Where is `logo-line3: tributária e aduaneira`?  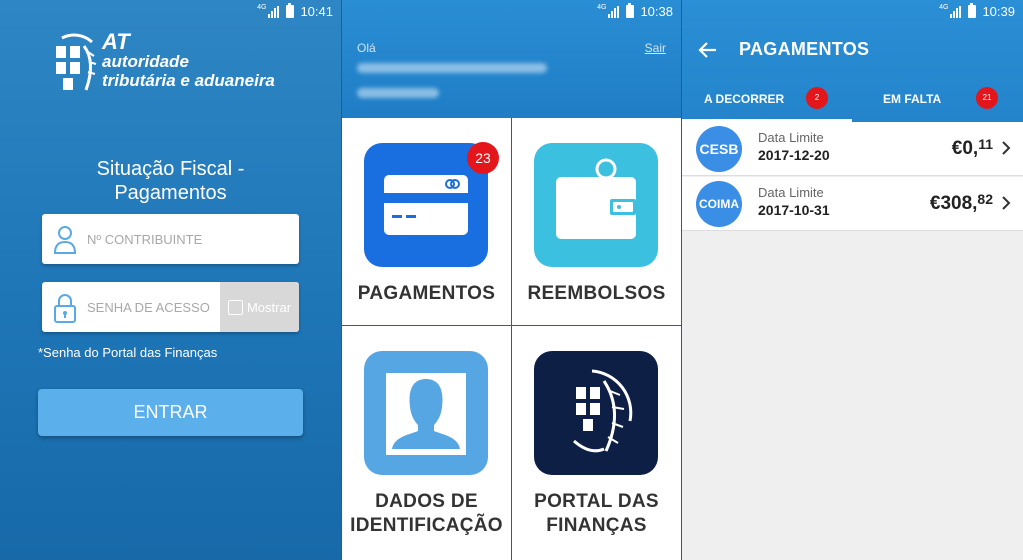
logo-line3: tributária e aduaneira is located at coordinates (188, 80).